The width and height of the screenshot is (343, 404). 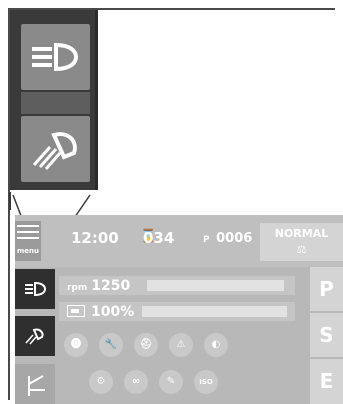 I want to click on work-light-button, so click(x=55, y=149).